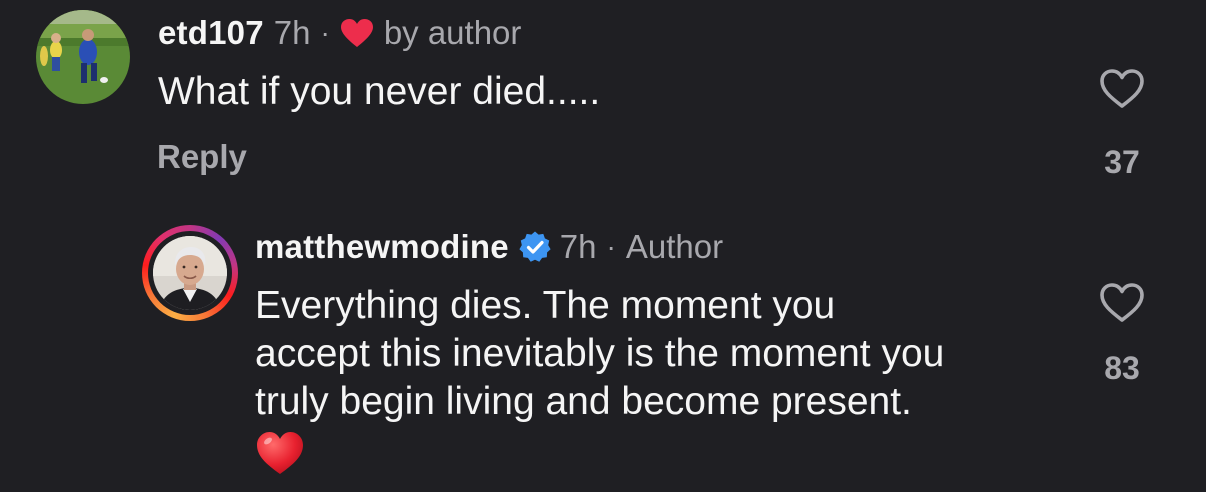  I want to click on username: etd107, so click(211, 33).